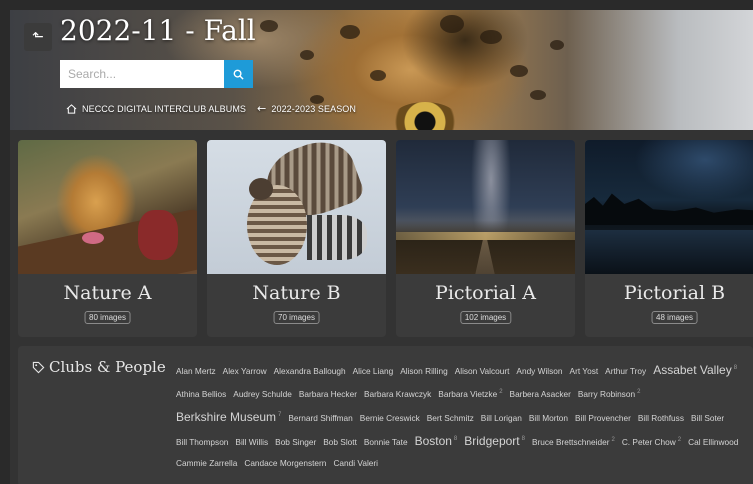 This screenshot has height=484, width=753. I want to click on tag-link: Bill Morton, so click(548, 418).